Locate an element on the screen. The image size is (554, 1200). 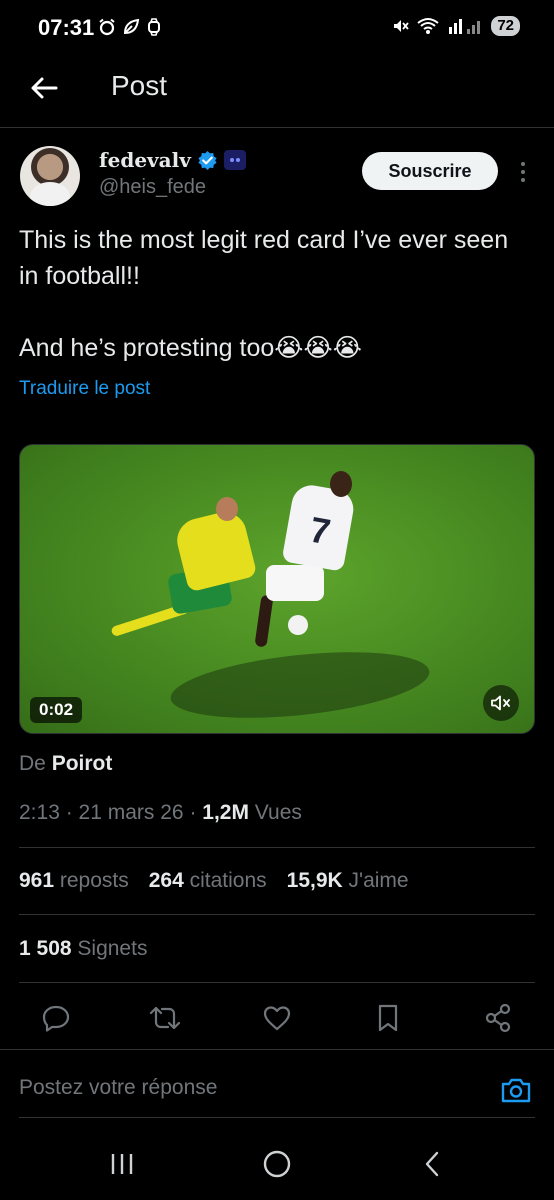
camera-icon is located at coordinates (516, 1090).